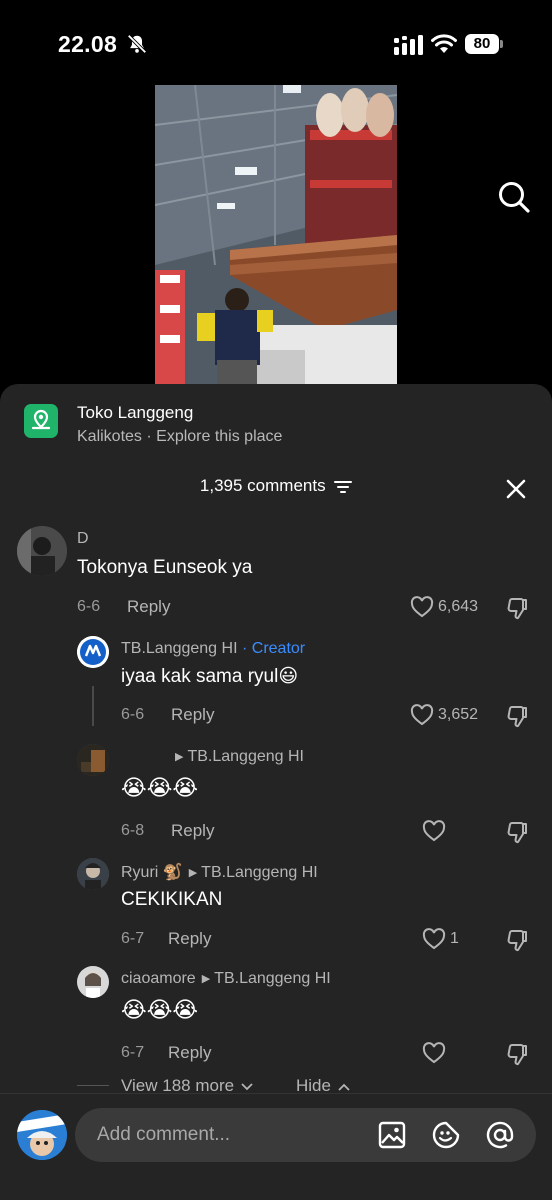 Image resolution: width=552 pixels, height=1200 pixels. What do you see at coordinates (93, 1085) in the screenshot?
I see `thread-divider` at bounding box center [93, 1085].